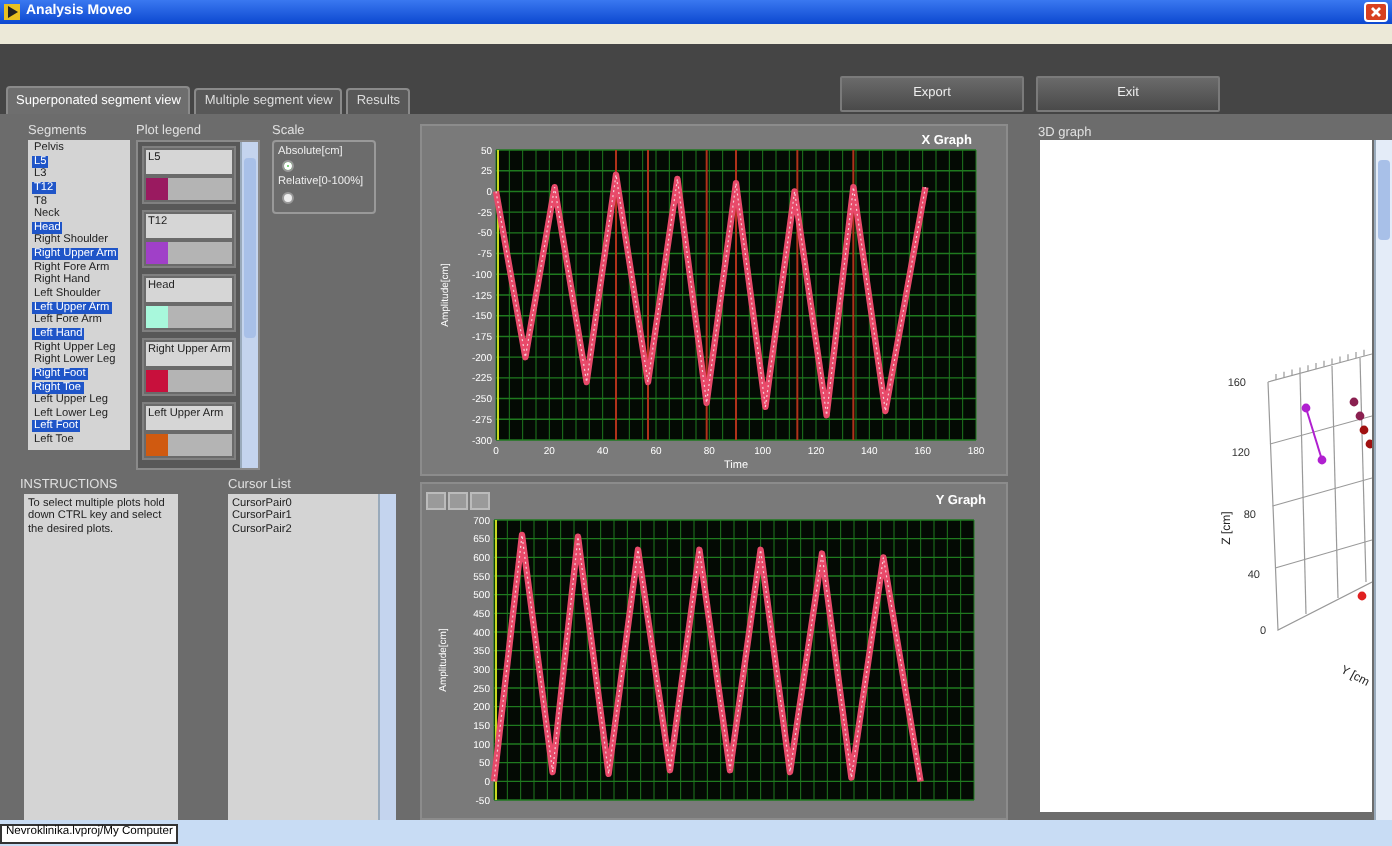  I want to click on segments-listbox, so click(79, 295).